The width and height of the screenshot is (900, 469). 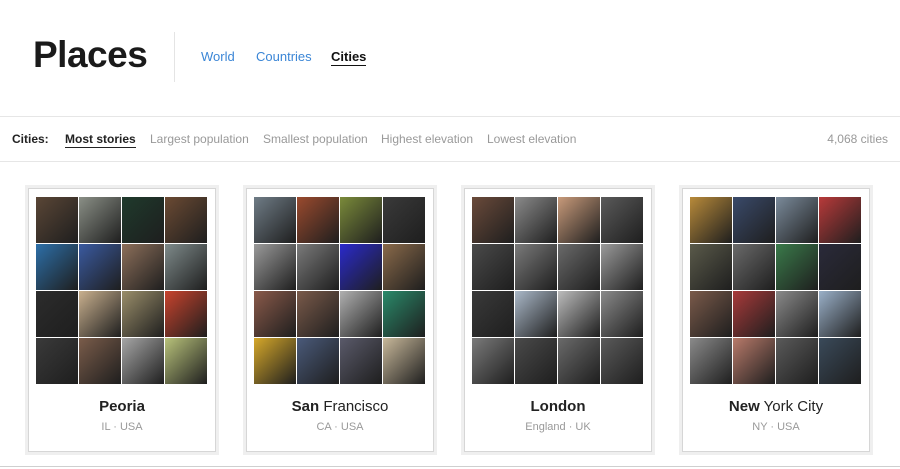 What do you see at coordinates (315, 139) in the screenshot?
I see `filter-smallest-population: Smallest population` at bounding box center [315, 139].